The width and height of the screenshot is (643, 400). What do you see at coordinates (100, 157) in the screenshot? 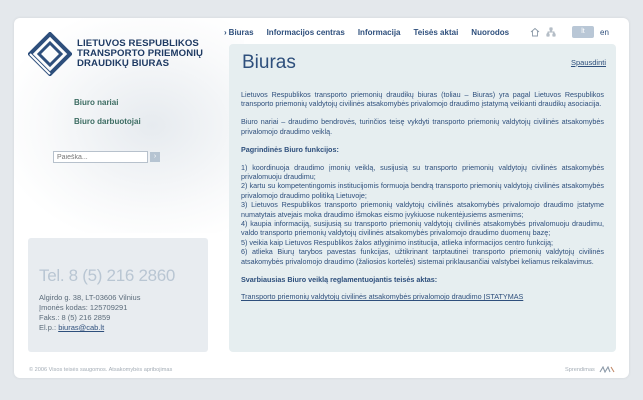
I see `search-input` at bounding box center [100, 157].